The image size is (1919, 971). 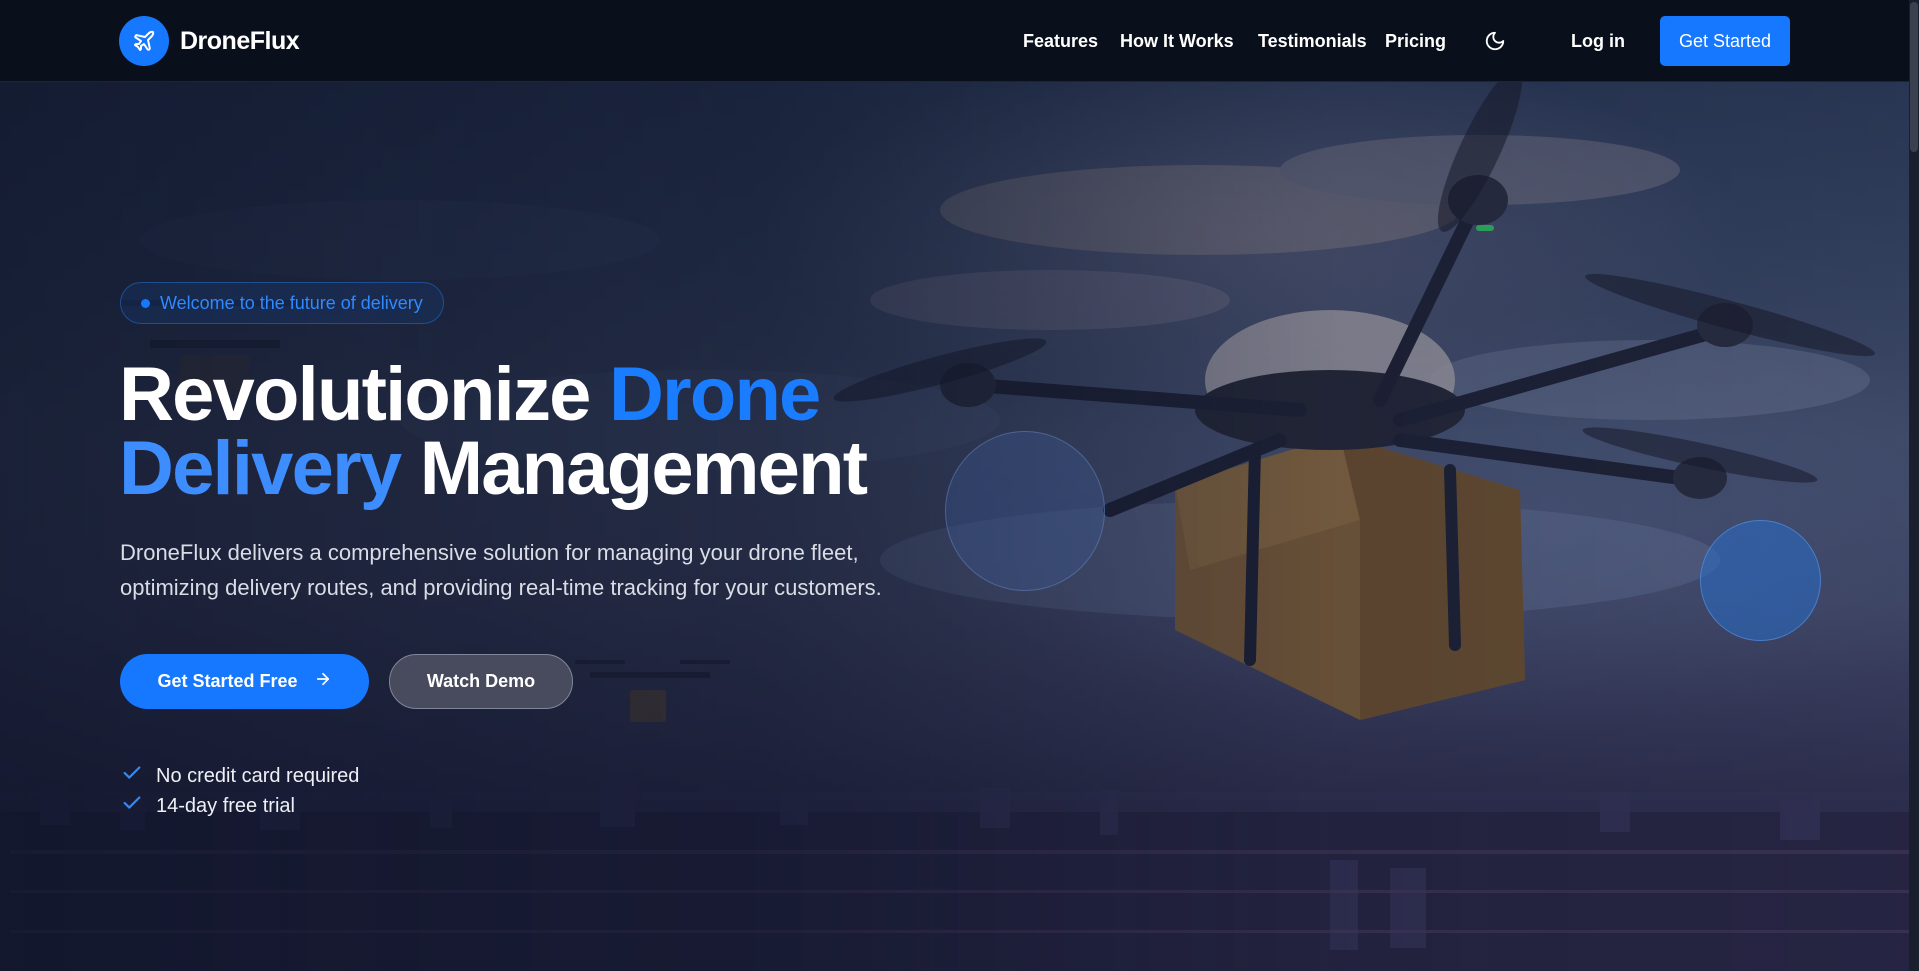 I want to click on nav-testimonials: Testimonials, so click(x=1312, y=41).